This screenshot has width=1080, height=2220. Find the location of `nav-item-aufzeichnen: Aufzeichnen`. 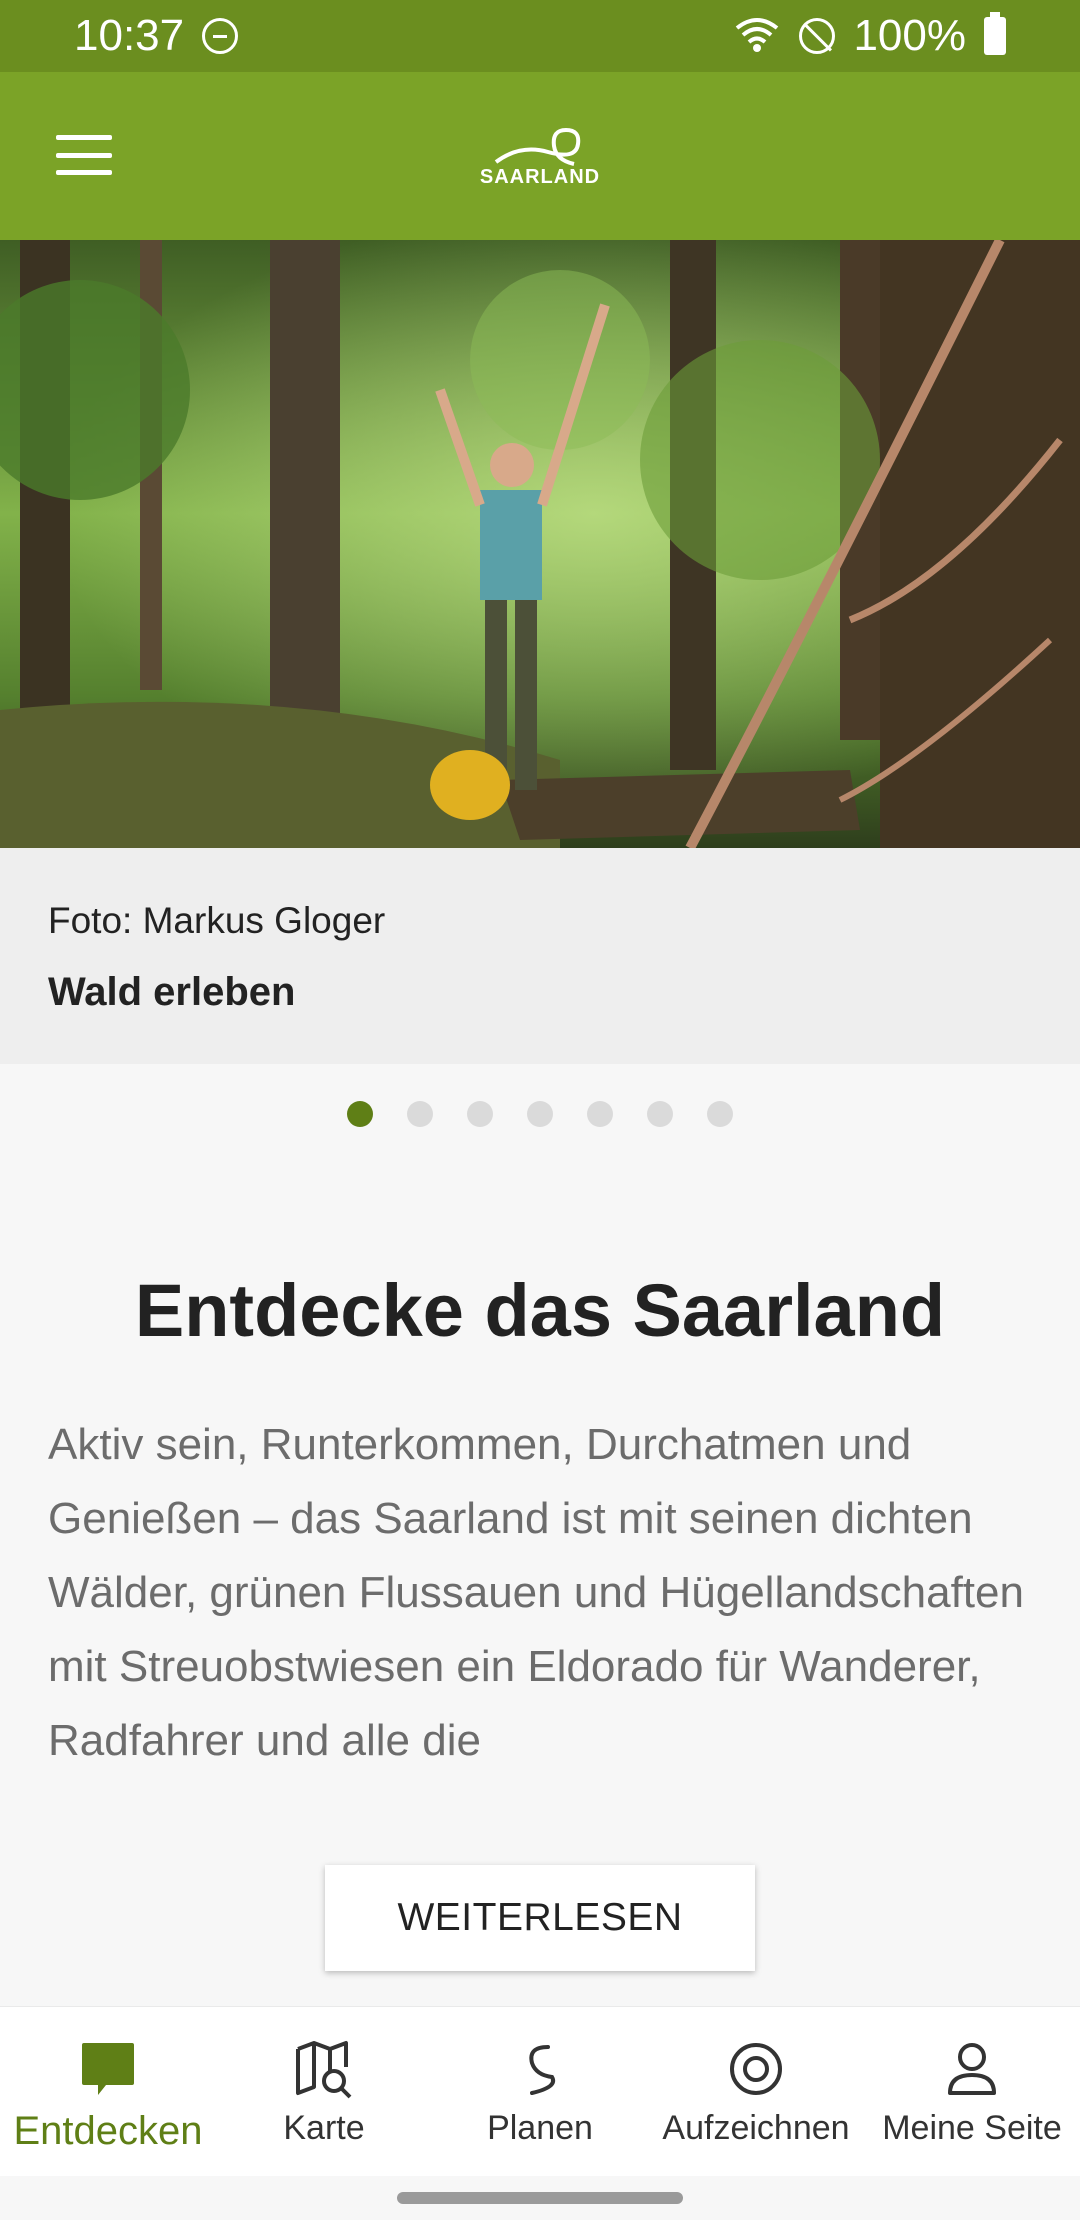

nav-item-aufzeichnen: Aufzeichnen is located at coordinates (756, 2091).